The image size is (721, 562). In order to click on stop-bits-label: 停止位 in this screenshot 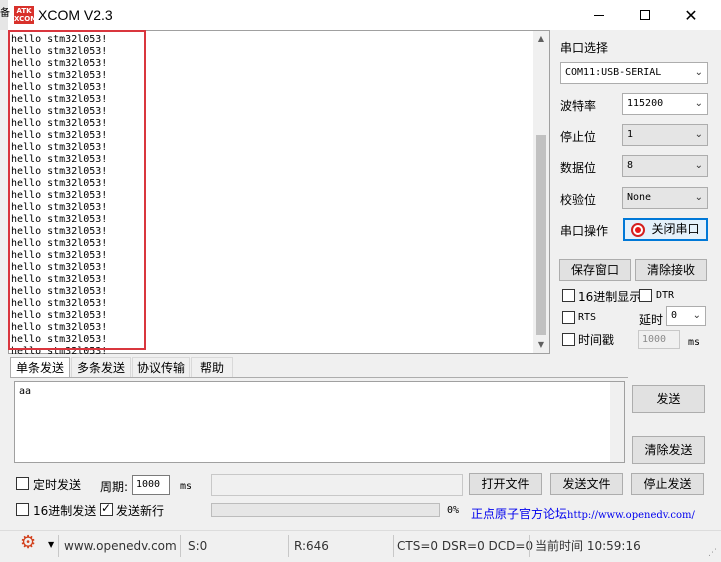, I will do `click(578, 137)`.